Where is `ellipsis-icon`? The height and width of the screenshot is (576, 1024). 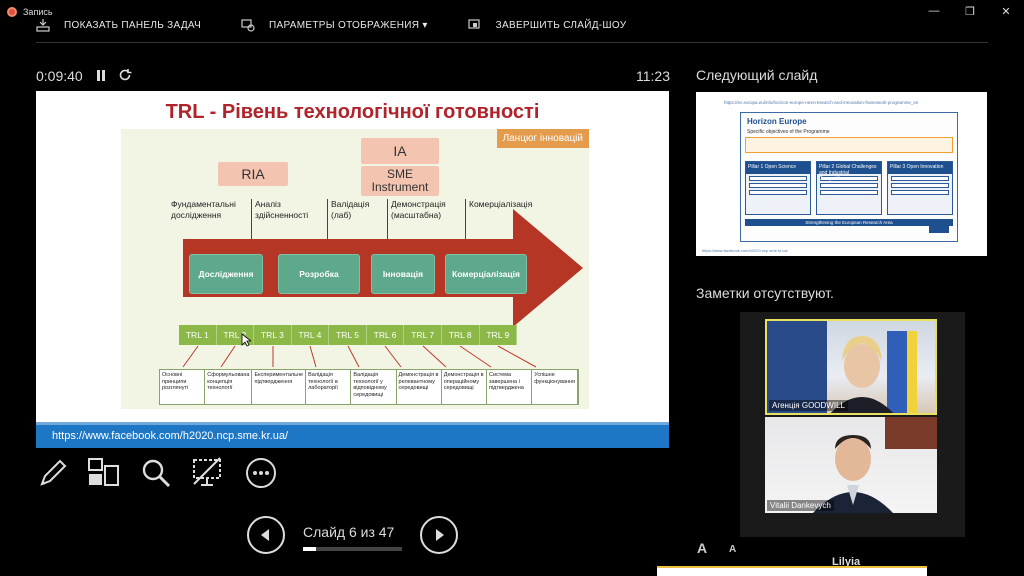 ellipsis-icon is located at coordinates (261, 473).